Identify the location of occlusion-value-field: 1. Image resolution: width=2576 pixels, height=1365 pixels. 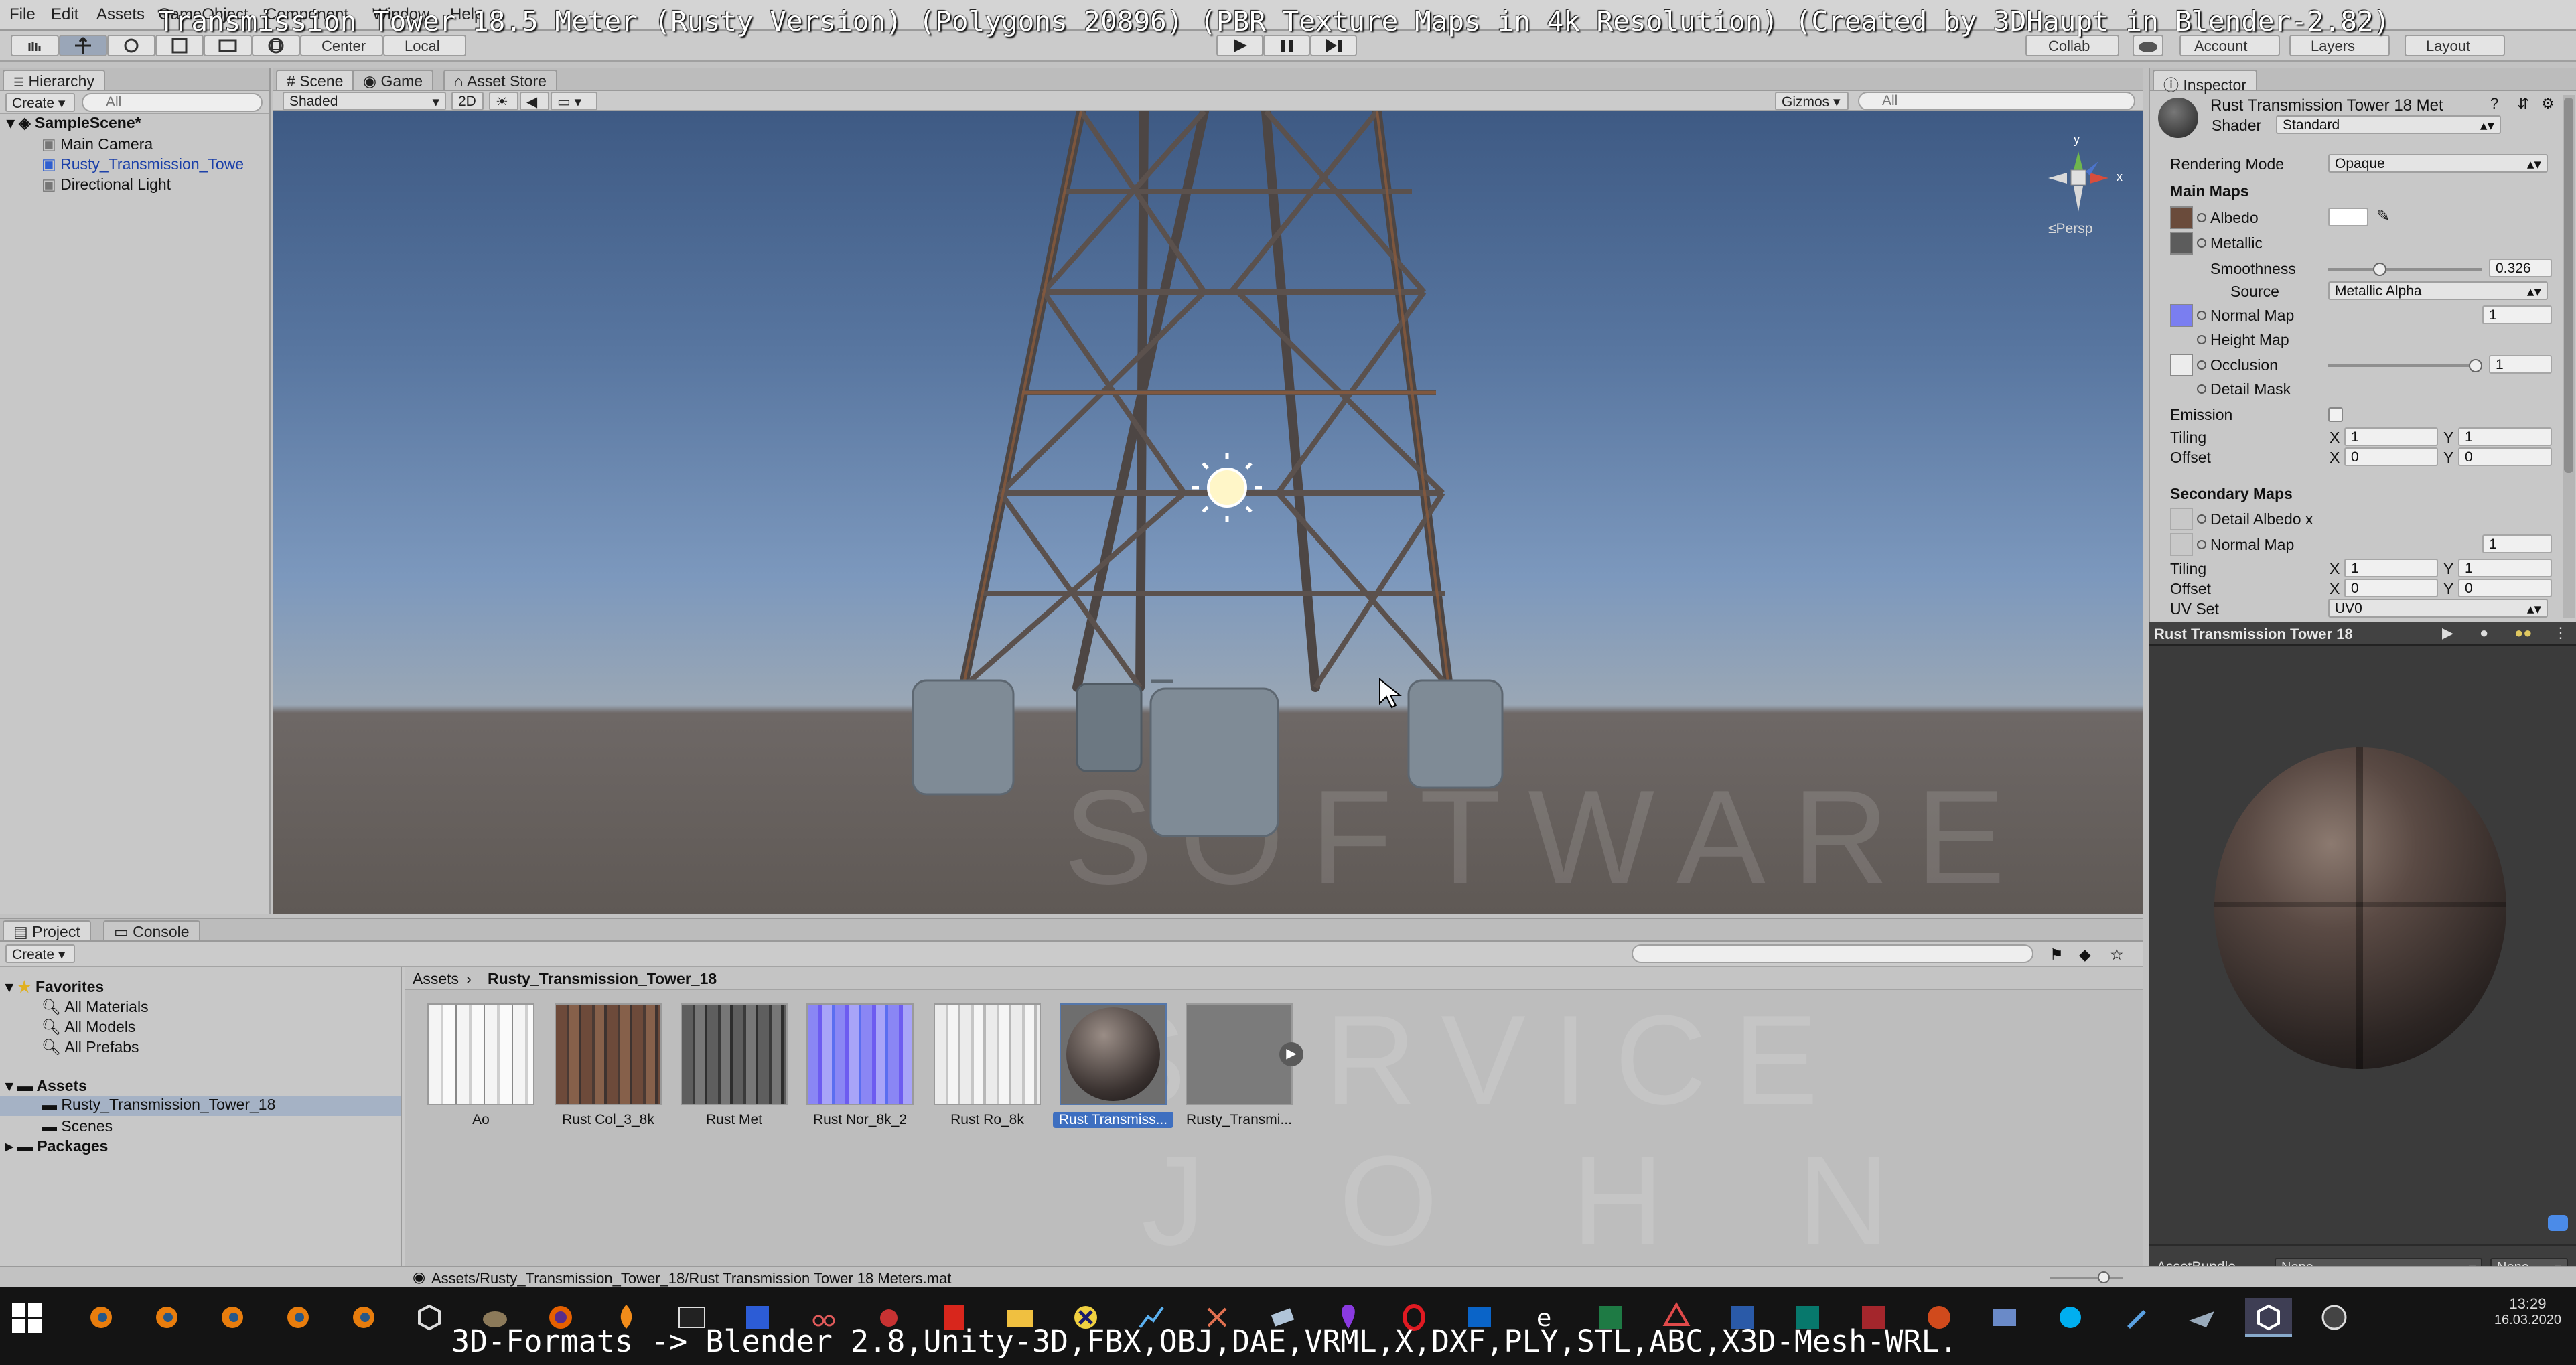
(2520, 364).